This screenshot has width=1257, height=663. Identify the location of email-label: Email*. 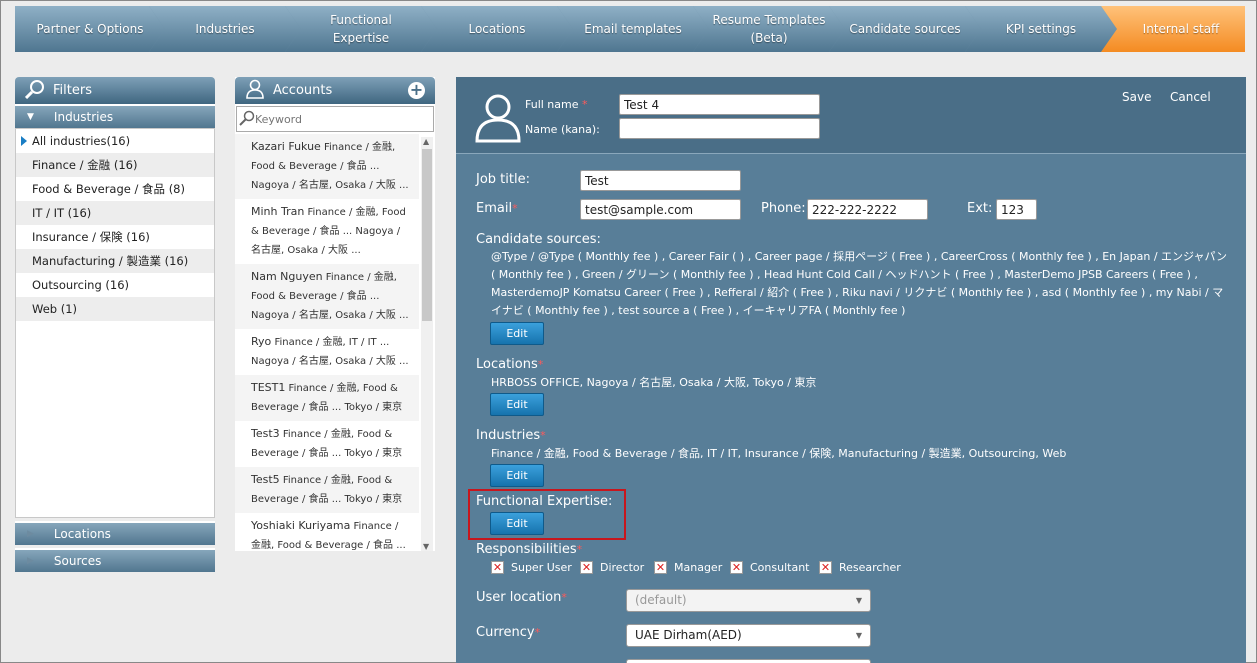
(497, 208).